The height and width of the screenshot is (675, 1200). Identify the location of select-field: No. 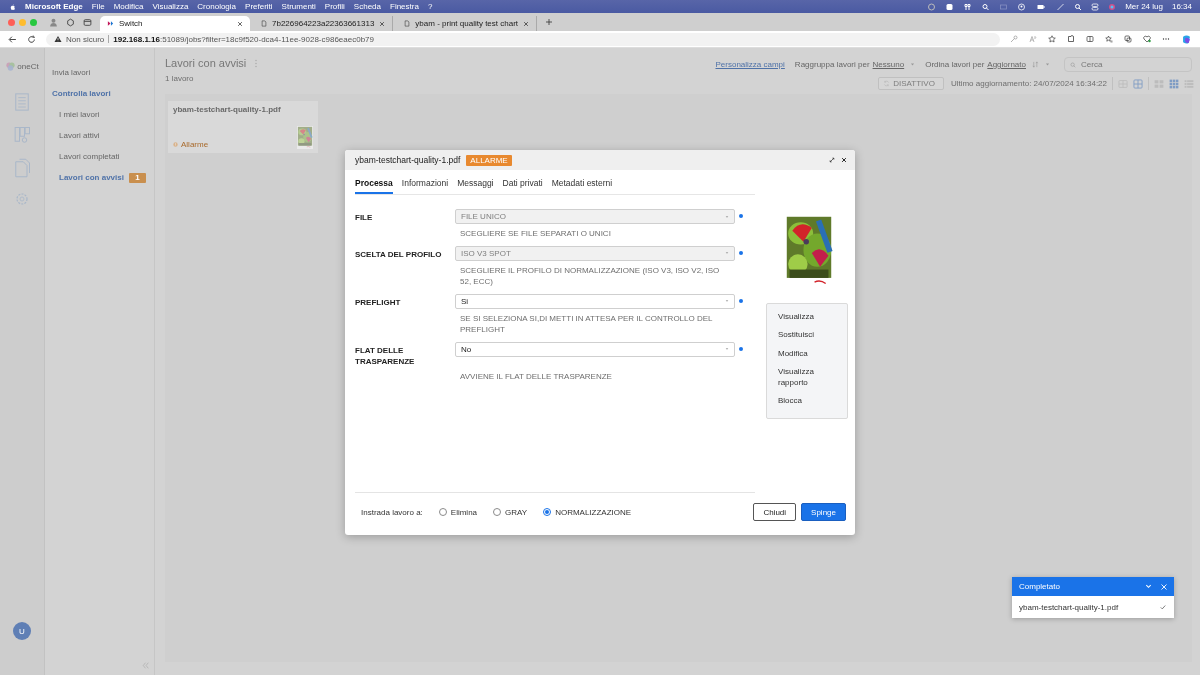
(595, 349).